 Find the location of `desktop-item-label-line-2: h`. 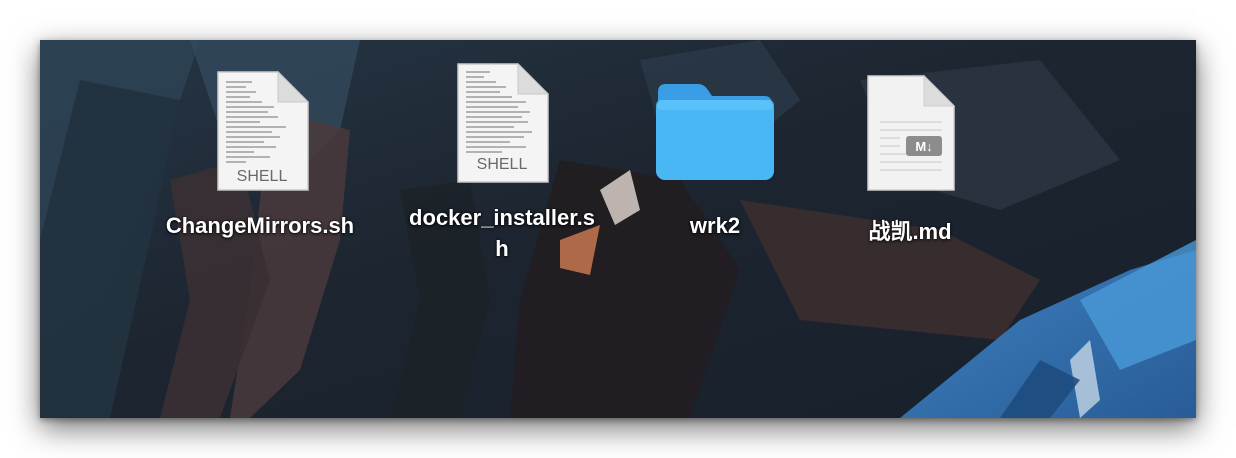

desktop-item-label-line-2: h is located at coordinates (502, 248).